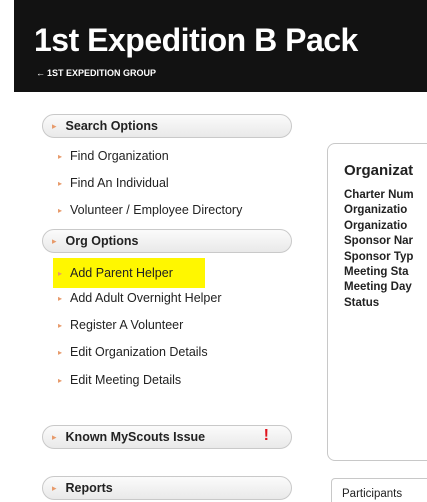 The height and width of the screenshot is (502, 427). Describe the element at coordinates (126, 380) in the screenshot. I see `menu-item-label: Edit Meeting Details` at that location.